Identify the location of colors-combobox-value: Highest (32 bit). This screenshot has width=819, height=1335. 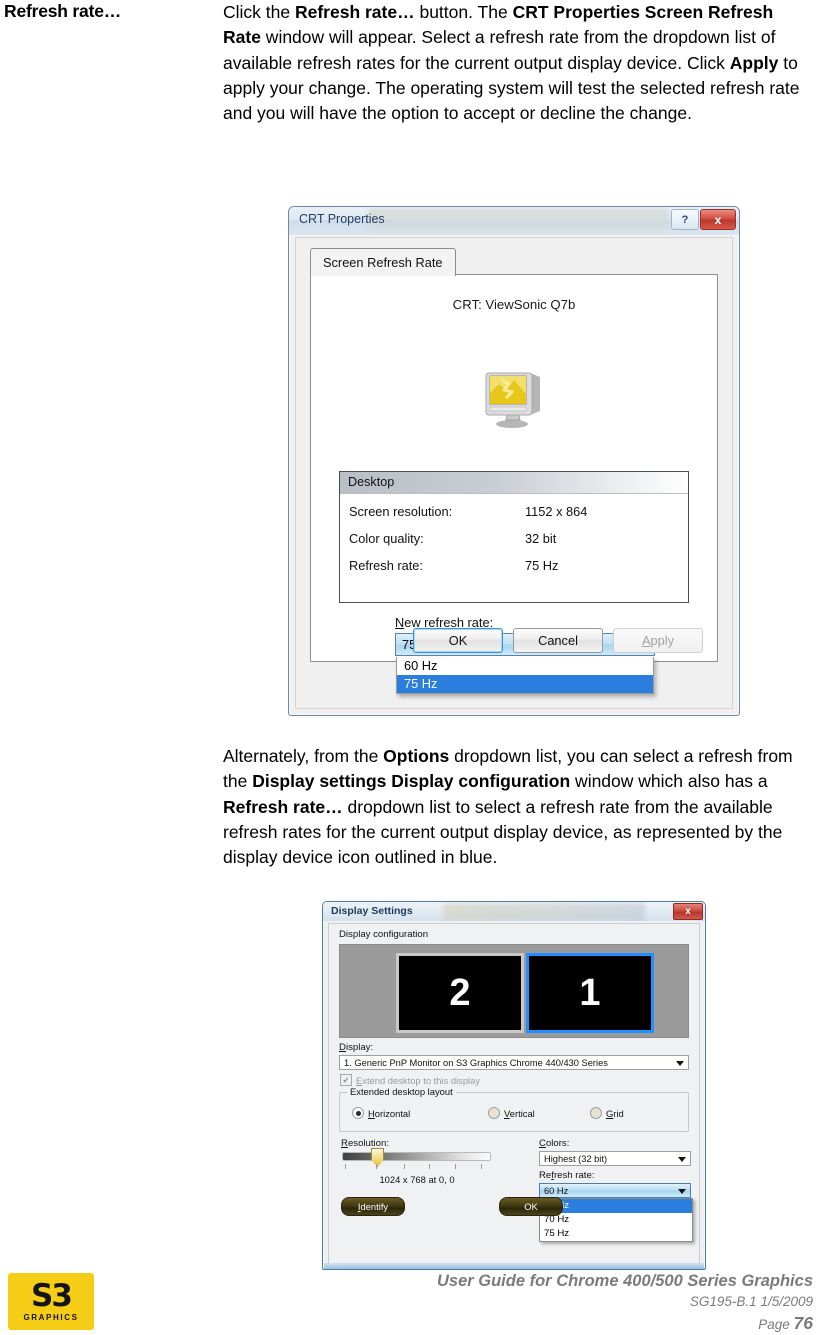
(576, 1158).